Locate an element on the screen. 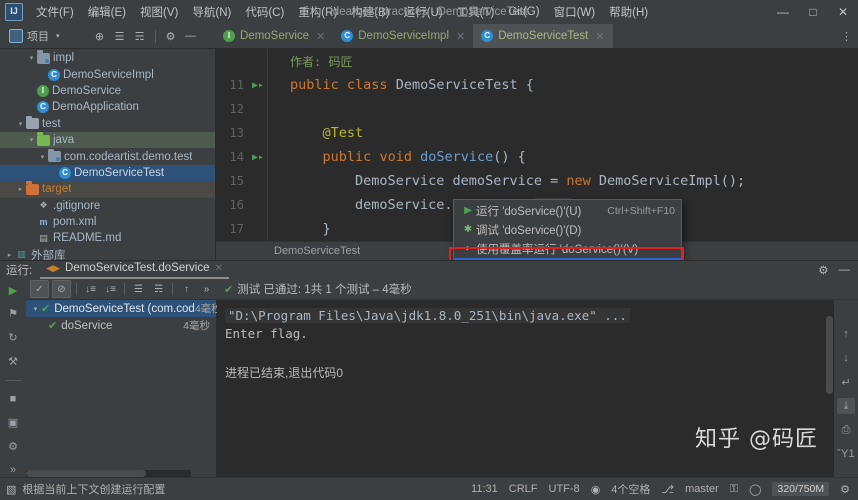 The image size is (858, 500). run-panel-settings-icon: ⚙ is located at coordinates (823, 270).